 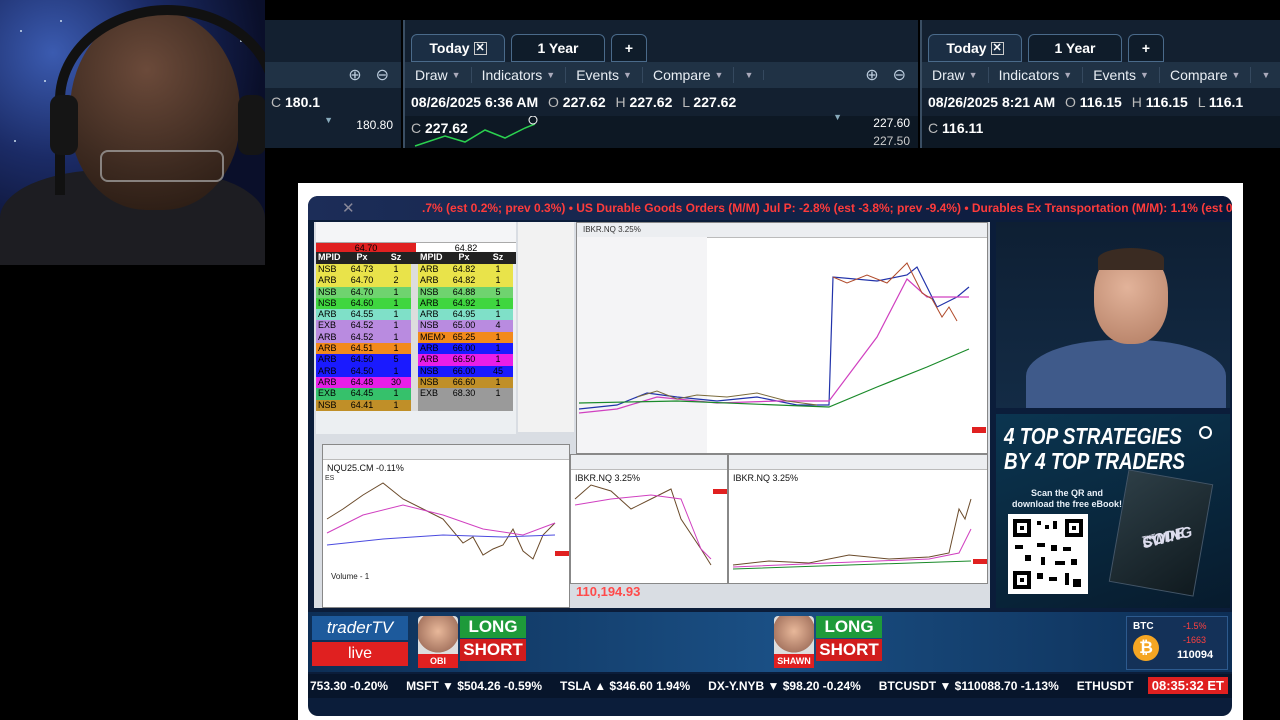 What do you see at coordinates (416, 382) in the screenshot?
I see `level2-row: ARB 64.48 30 NSB 66.60 1` at bounding box center [416, 382].